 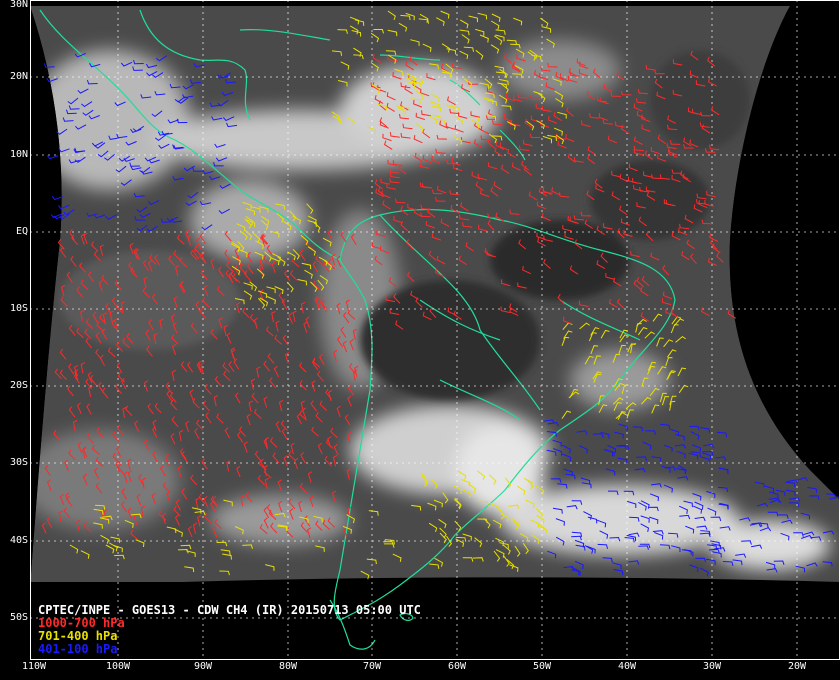 I want to click on lat-label-10s: 10S, so click(x=18, y=308).